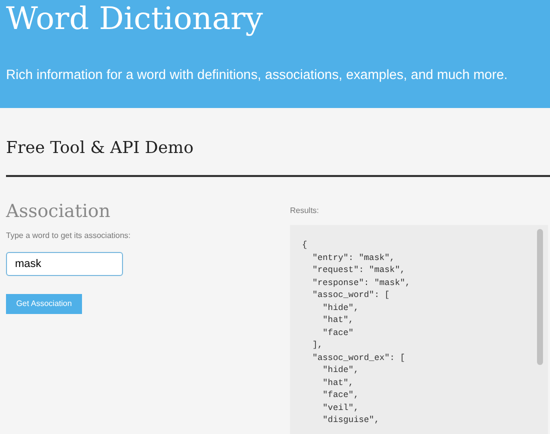 This screenshot has height=434, width=550. I want to click on form-heading: Association, so click(58, 212).